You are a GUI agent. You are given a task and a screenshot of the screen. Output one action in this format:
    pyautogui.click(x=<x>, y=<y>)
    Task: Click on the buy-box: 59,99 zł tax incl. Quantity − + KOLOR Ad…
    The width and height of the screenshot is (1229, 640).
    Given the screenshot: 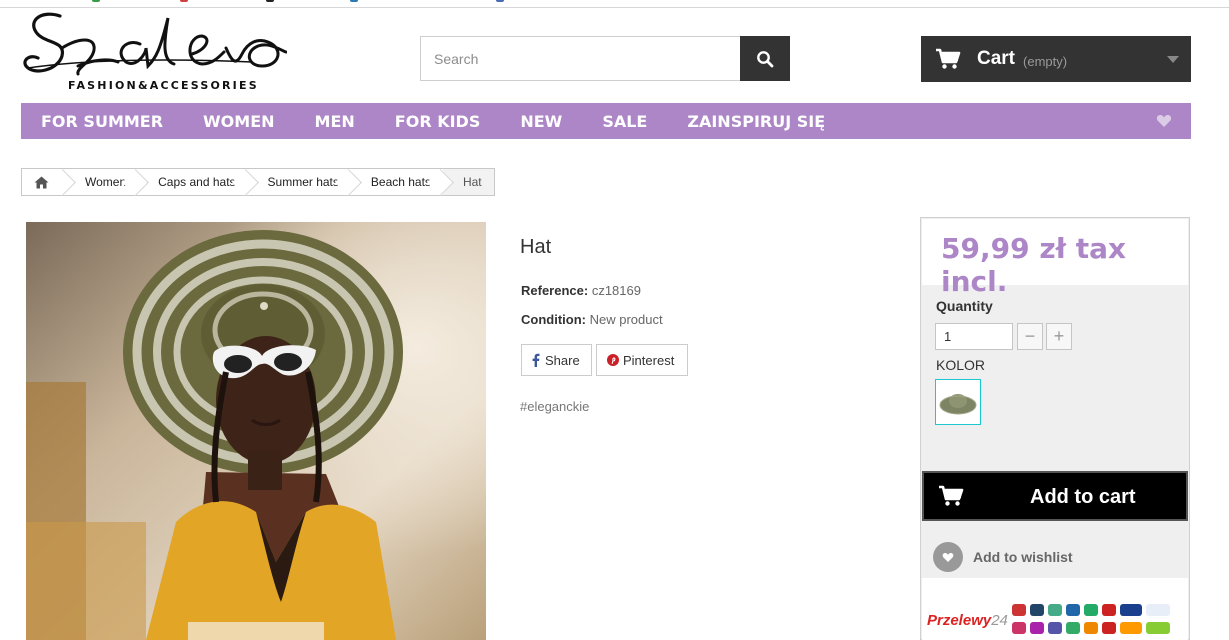 What is the action you would take?
    pyautogui.click(x=1055, y=428)
    